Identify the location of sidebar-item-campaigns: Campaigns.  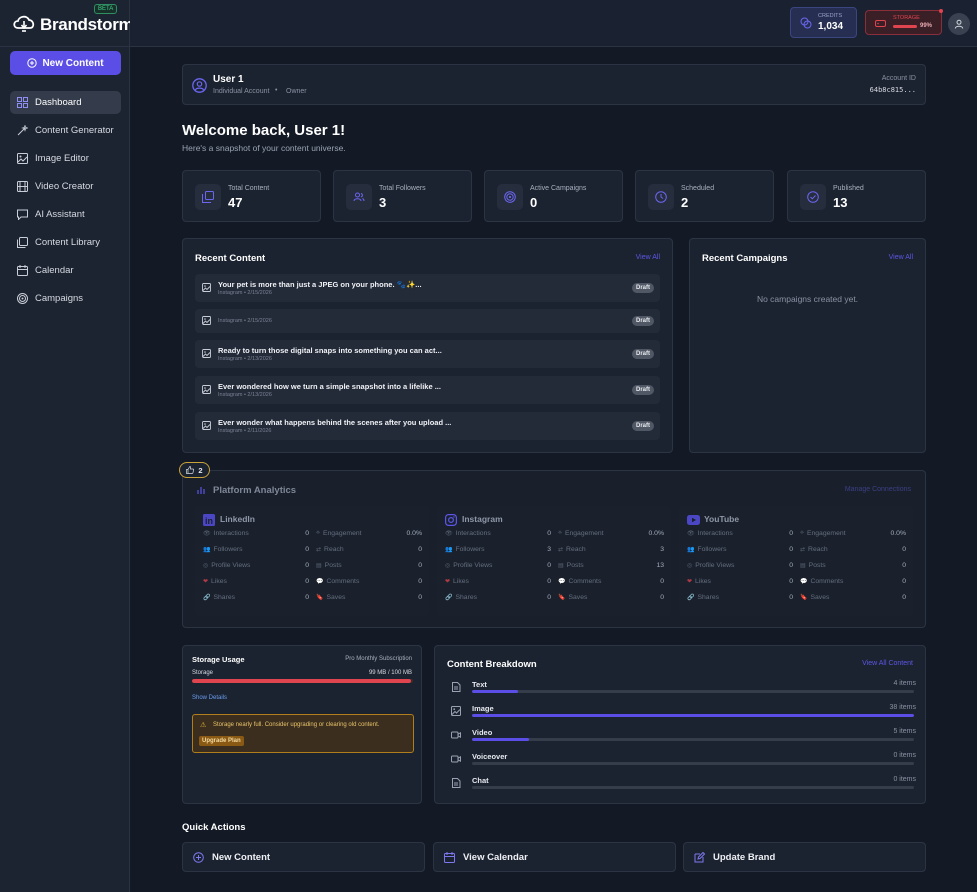
(65, 298).